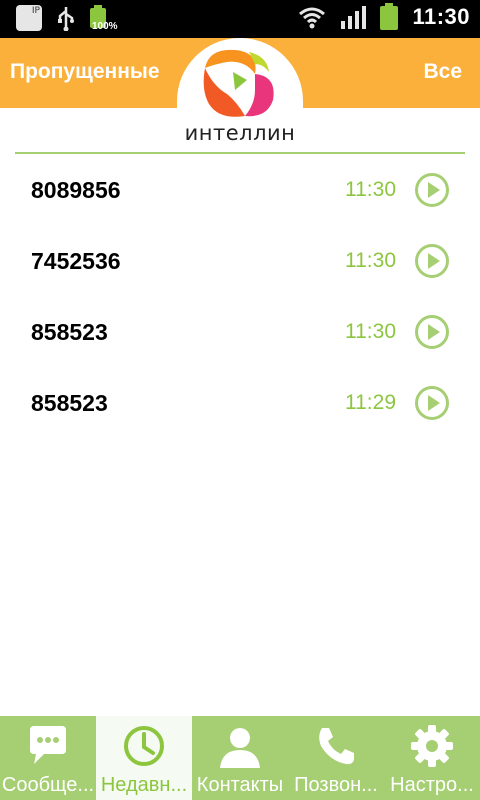 The height and width of the screenshot is (800, 480). I want to click on call-row: 8089856 11:30, so click(240, 190).